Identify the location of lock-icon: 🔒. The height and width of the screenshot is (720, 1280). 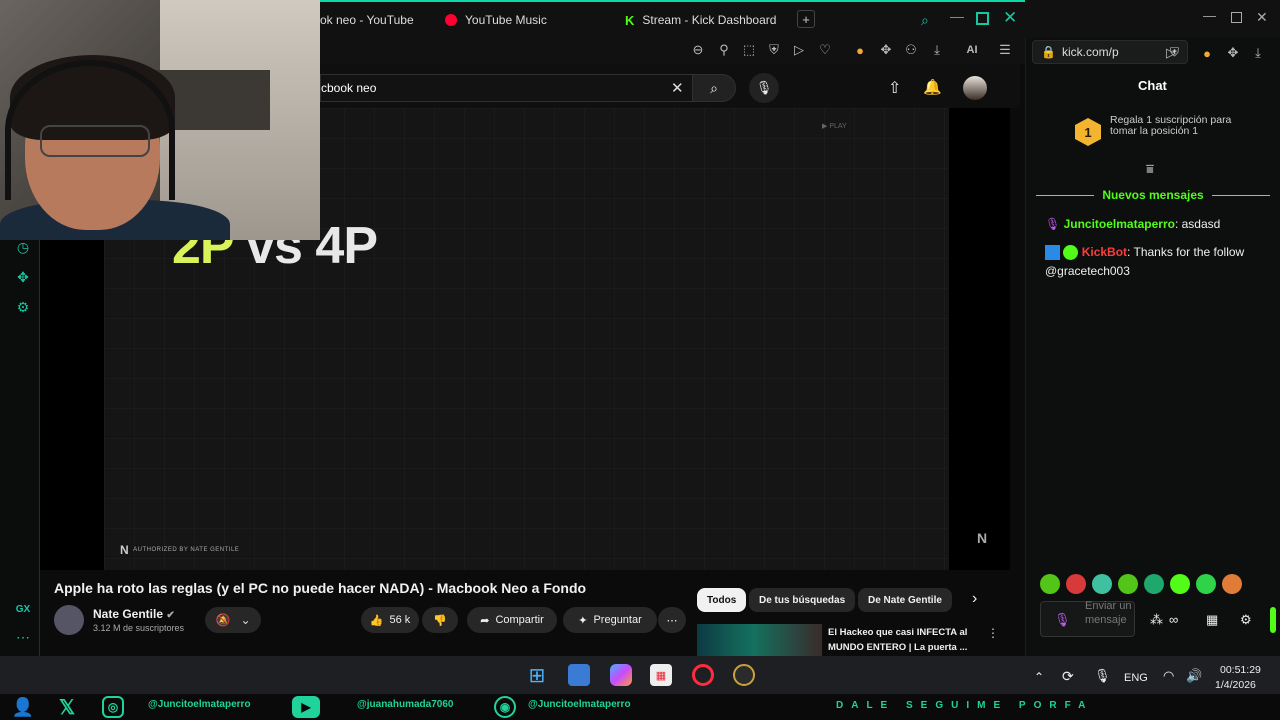
(1048, 52).